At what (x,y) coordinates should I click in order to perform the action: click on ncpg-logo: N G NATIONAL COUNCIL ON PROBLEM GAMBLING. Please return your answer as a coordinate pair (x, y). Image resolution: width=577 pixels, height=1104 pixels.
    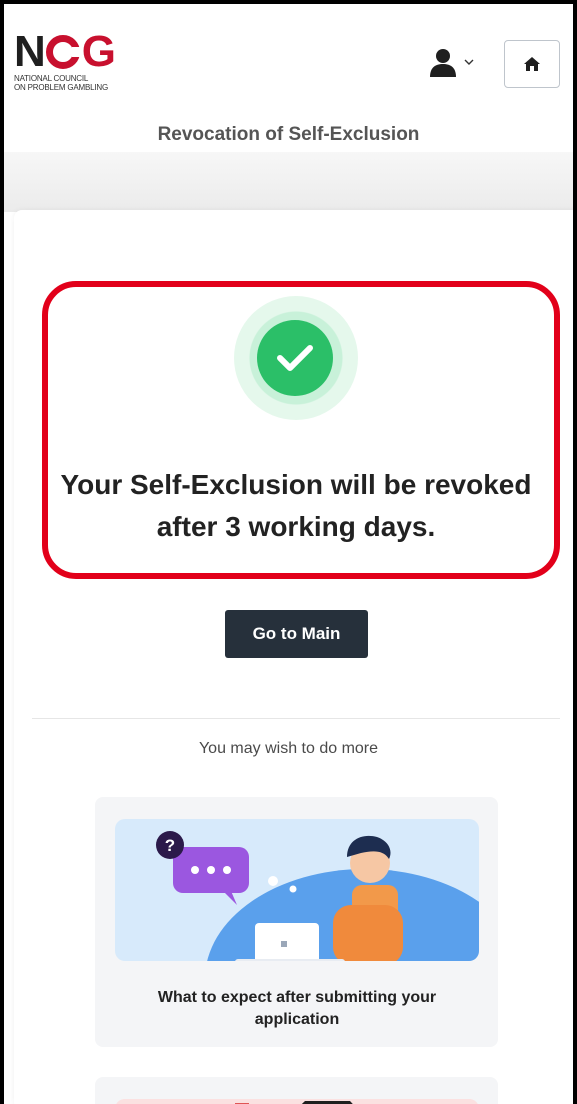
    Looking at the image, I should click on (81, 63).